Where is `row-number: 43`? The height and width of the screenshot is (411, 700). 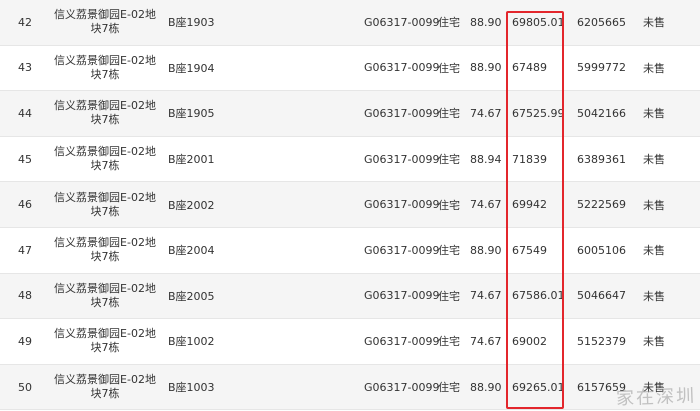
row-number: 43 is located at coordinates (25, 68).